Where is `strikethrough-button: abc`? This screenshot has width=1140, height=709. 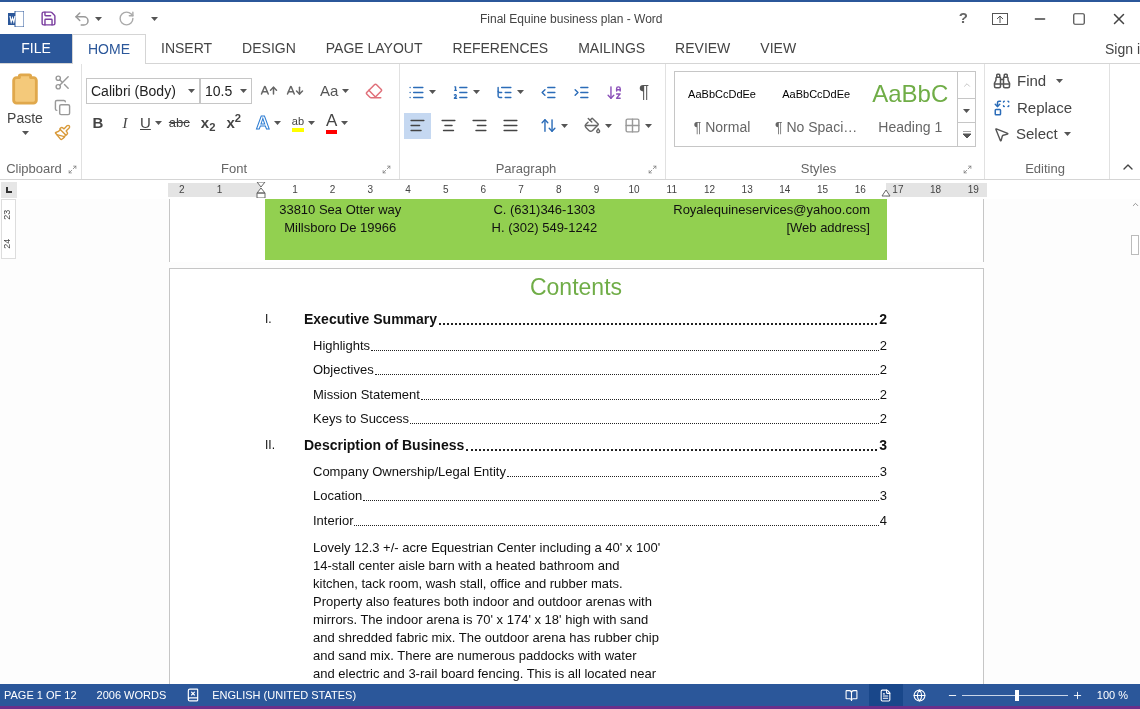
strikethrough-button: abc is located at coordinates (179, 123).